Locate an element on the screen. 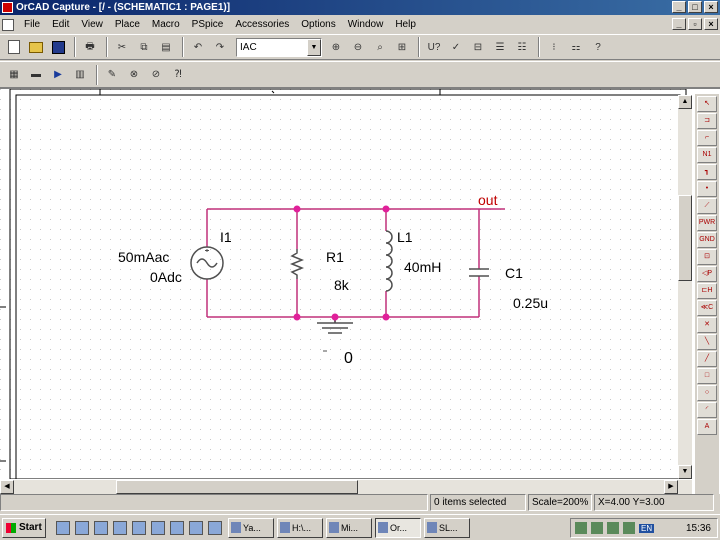 The image size is (720, 540). undo-icon: ↶ is located at coordinates (198, 47).